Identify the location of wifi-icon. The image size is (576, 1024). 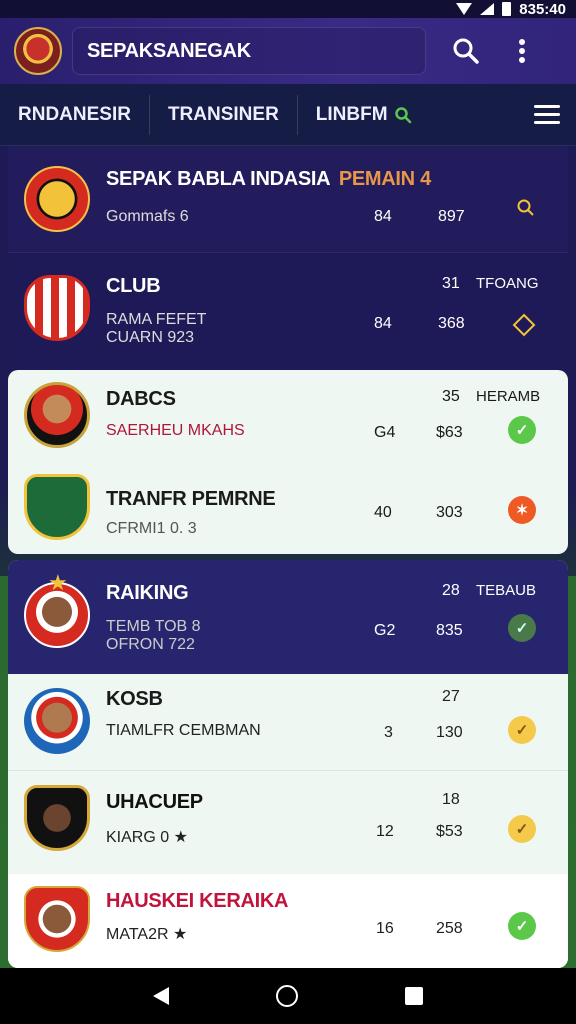
(464, 9).